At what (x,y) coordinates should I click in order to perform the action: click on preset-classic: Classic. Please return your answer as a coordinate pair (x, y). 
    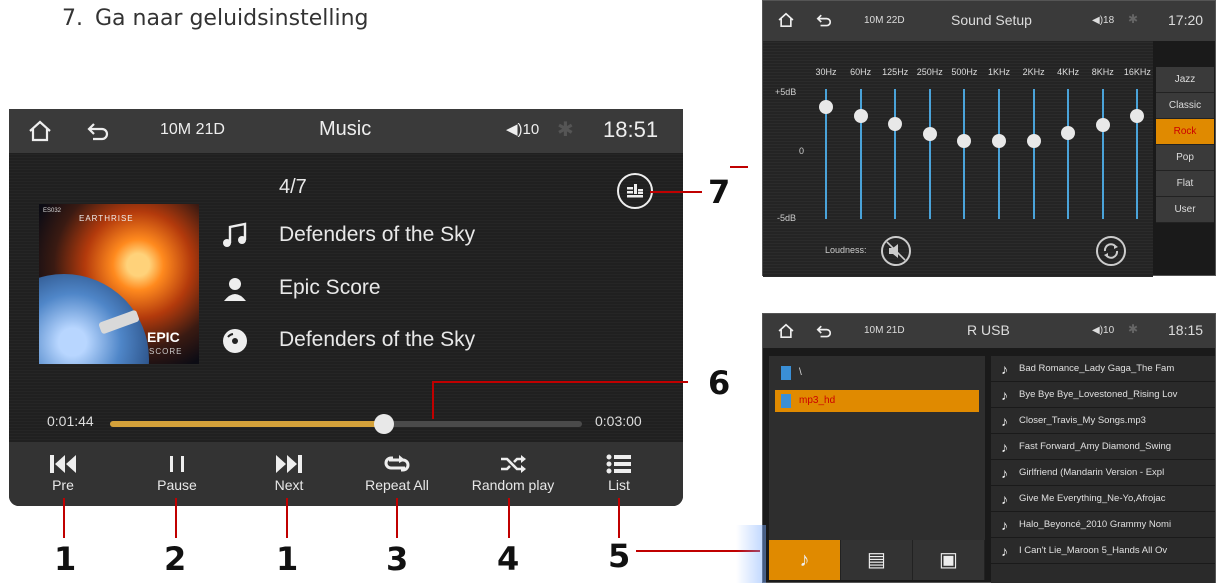
    Looking at the image, I should click on (1185, 106).